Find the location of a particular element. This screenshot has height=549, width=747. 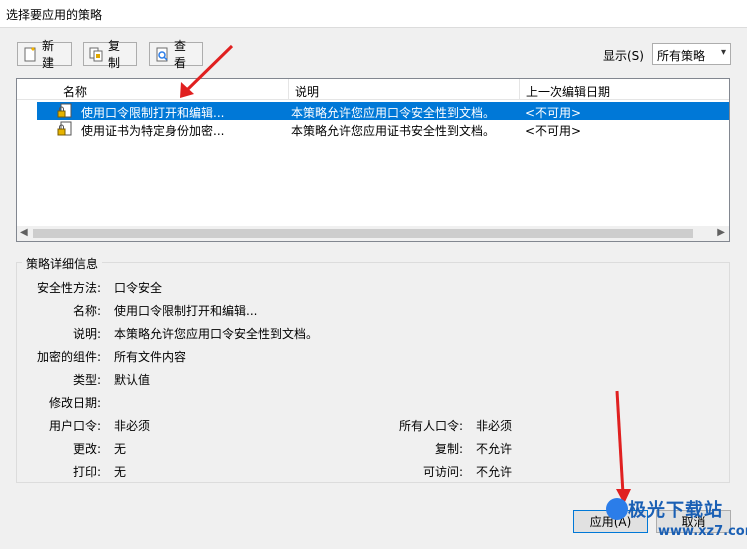

horizontal-scrollbar: ◀ ▶ is located at coordinates (373, 233).